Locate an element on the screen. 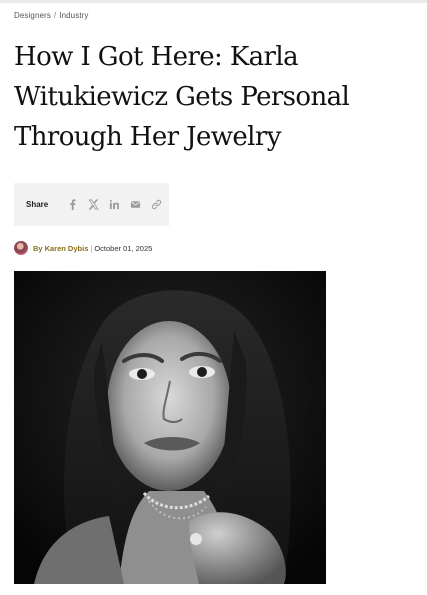  link-icon is located at coordinates (156, 204).